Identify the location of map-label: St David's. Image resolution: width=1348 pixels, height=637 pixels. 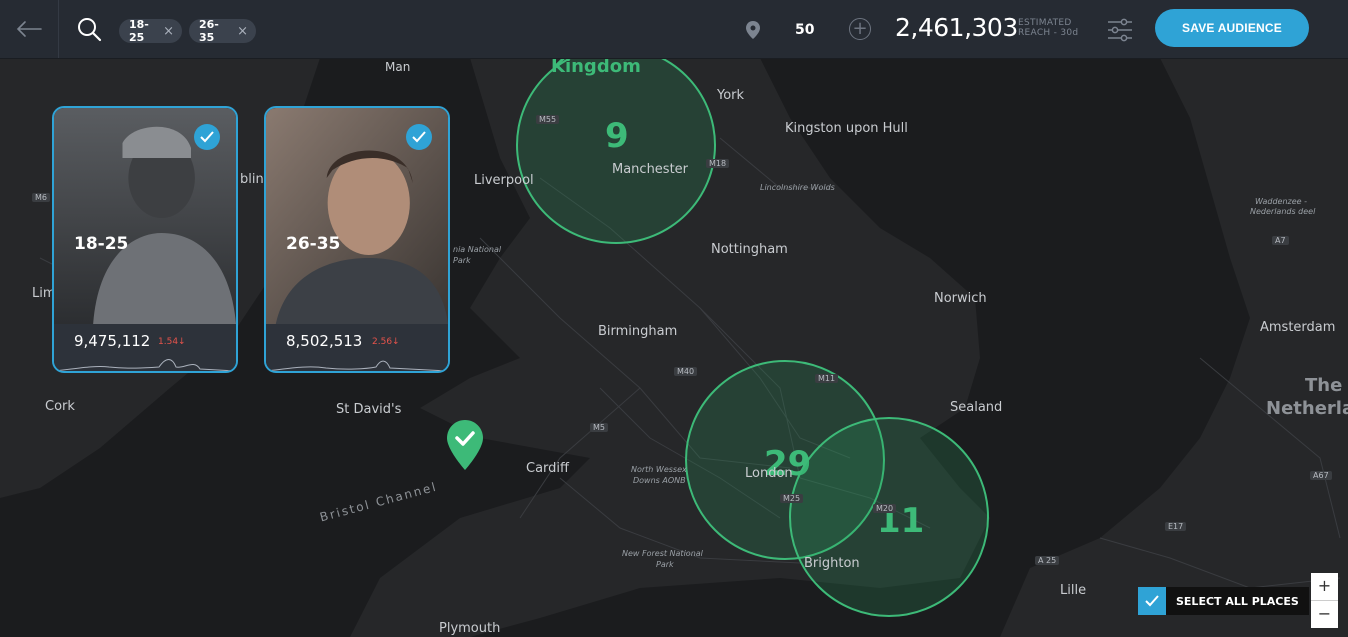
(369, 409).